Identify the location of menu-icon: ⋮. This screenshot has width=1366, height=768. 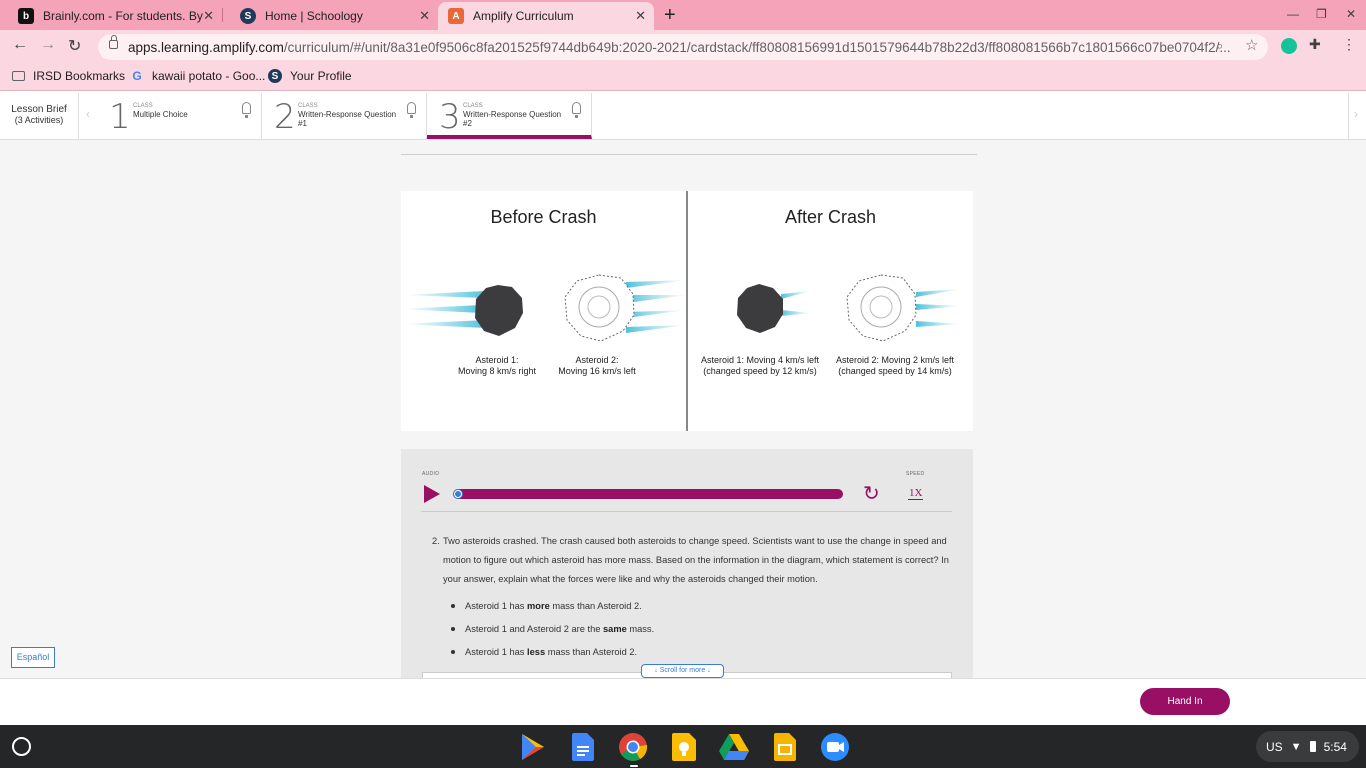
(1349, 44).